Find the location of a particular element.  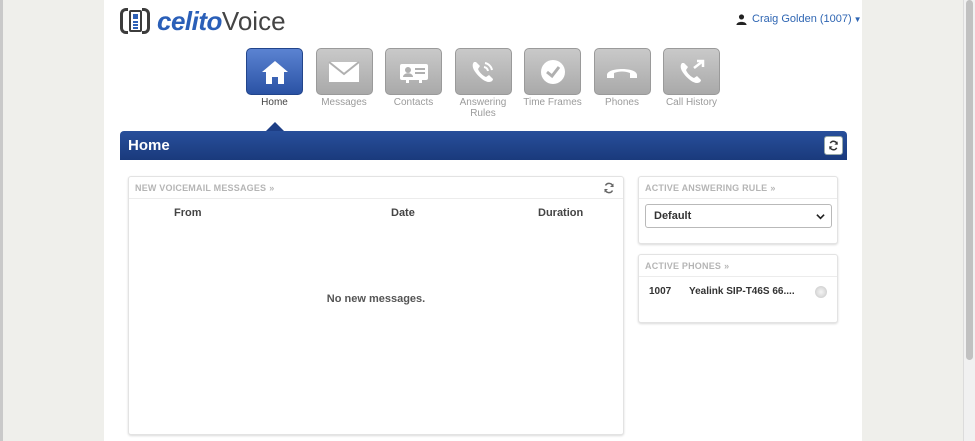

user-name: Craig Golden (1007) is located at coordinates (802, 19).